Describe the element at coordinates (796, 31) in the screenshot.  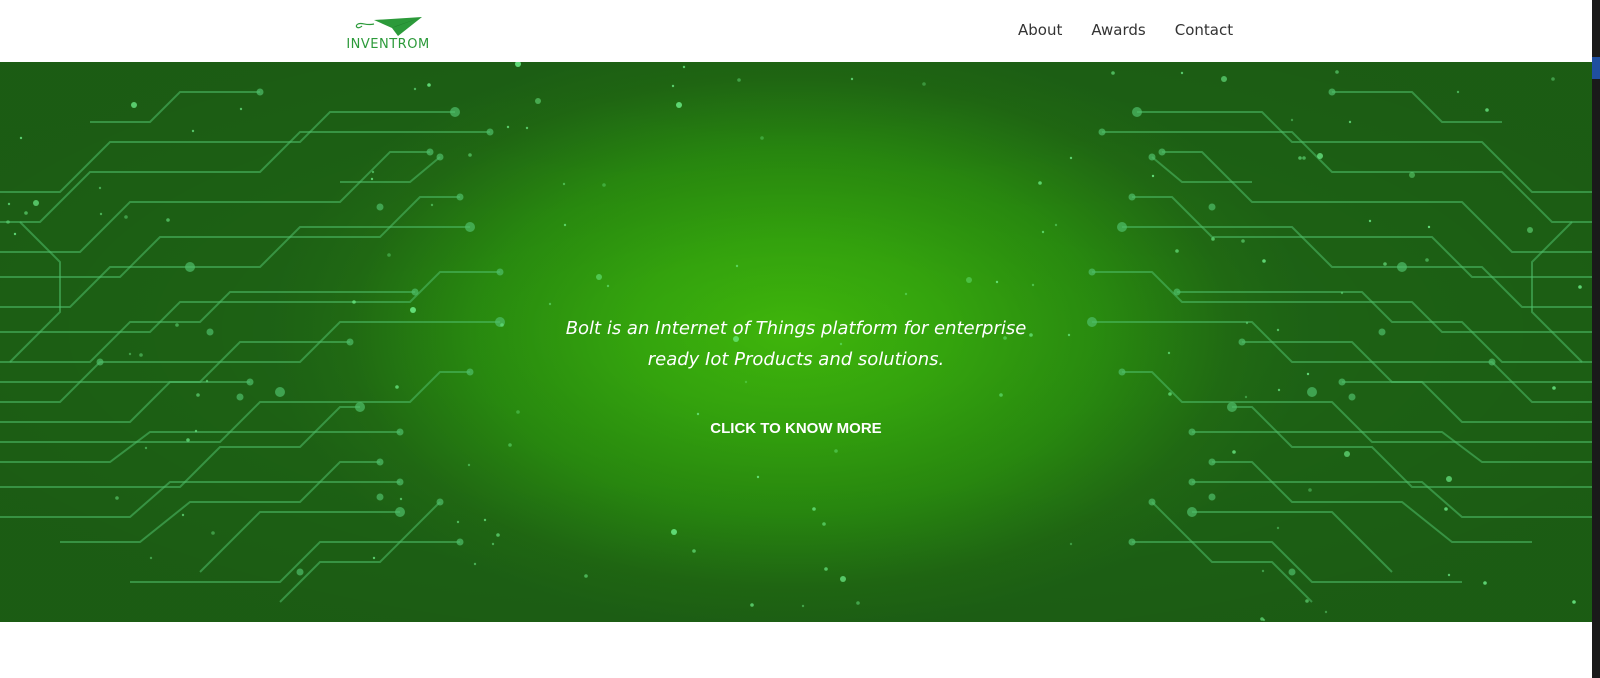
I see `site-header: INVENTROM About Awards Contact` at that location.